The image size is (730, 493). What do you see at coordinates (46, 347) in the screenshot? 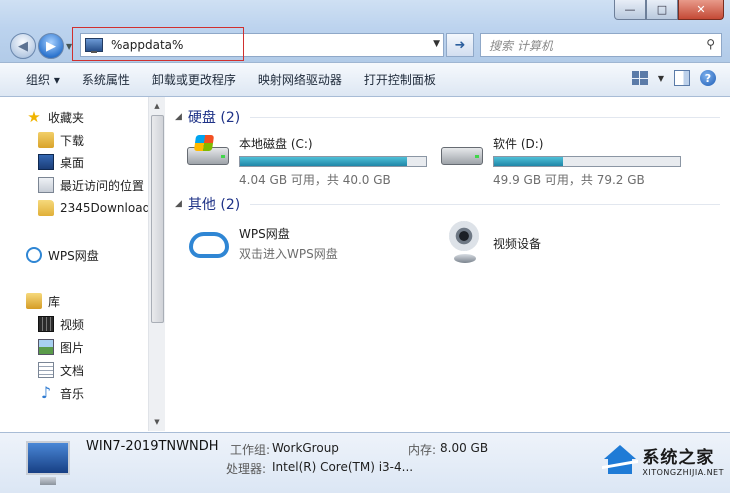
I see `picture-icon` at bounding box center [46, 347].